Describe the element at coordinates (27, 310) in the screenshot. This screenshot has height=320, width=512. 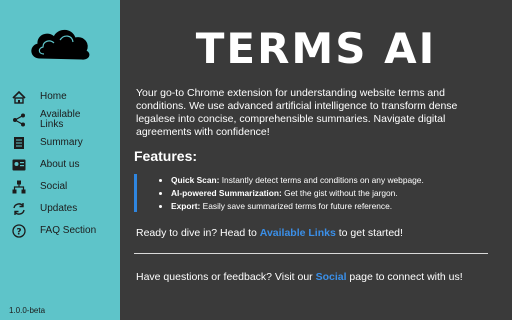
I see `version-label: 1.0.0-beta` at that location.